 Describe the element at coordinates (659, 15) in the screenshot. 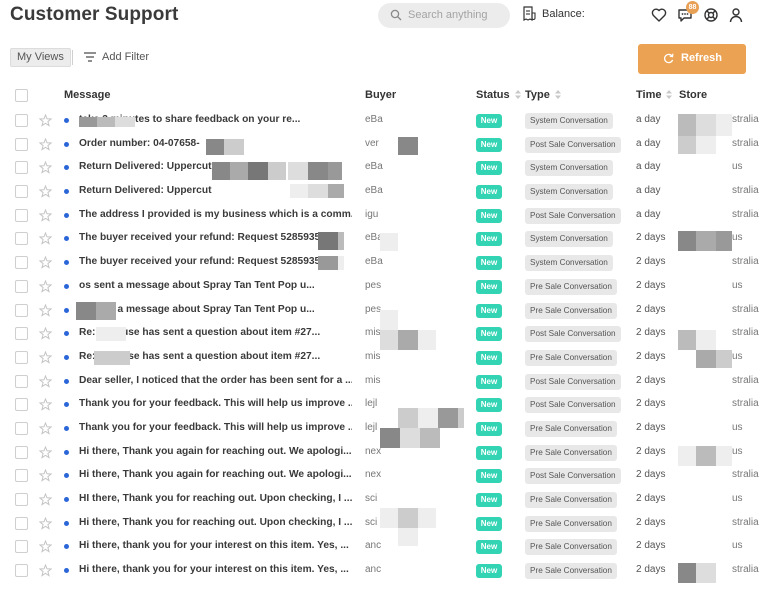

I see `heart-icon` at that location.